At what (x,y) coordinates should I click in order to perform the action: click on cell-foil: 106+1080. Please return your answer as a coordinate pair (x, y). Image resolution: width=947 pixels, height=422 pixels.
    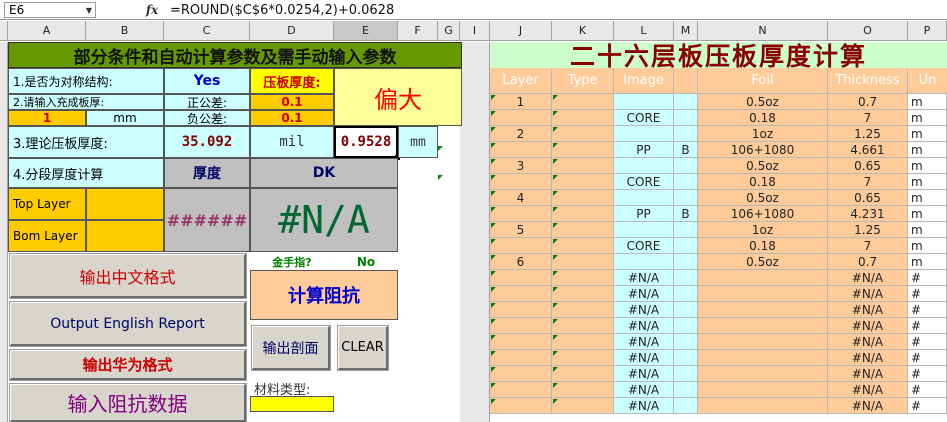
    Looking at the image, I should click on (763, 150).